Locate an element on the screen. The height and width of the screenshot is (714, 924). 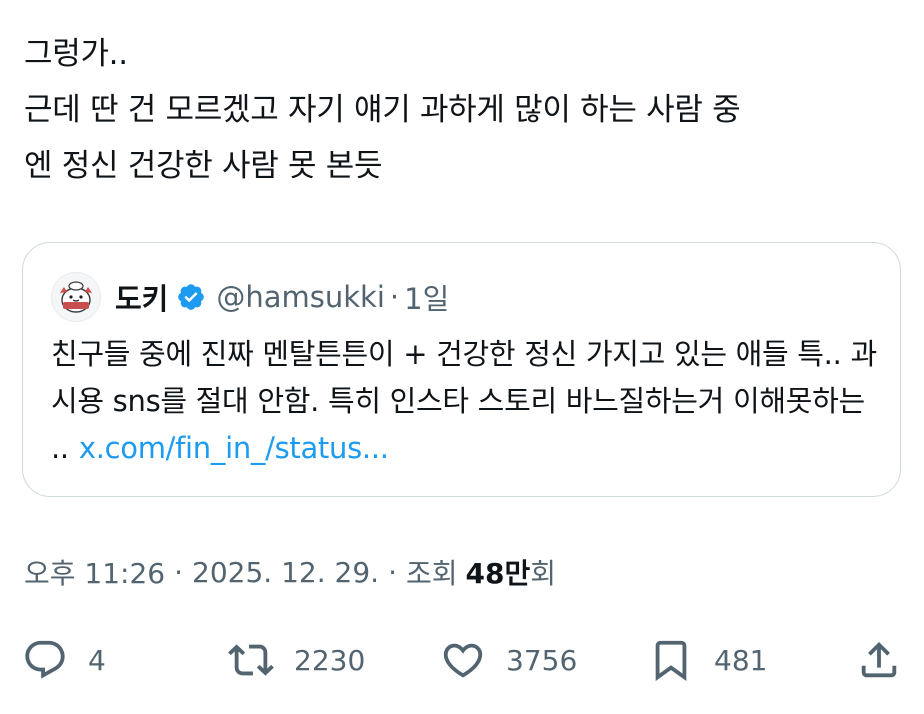
repost-count: 2230 is located at coordinates (330, 660).